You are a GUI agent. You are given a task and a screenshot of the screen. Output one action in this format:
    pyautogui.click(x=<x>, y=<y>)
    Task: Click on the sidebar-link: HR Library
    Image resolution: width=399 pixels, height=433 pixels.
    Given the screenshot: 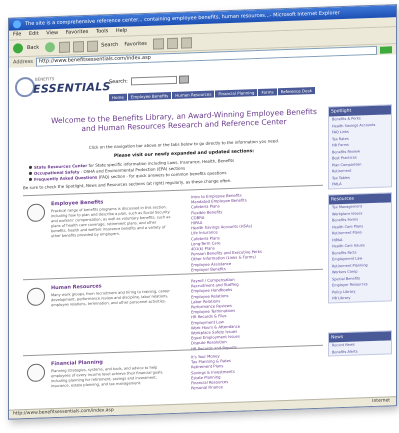 What is the action you would take?
    pyautogui.click(x=360, y=297)
    